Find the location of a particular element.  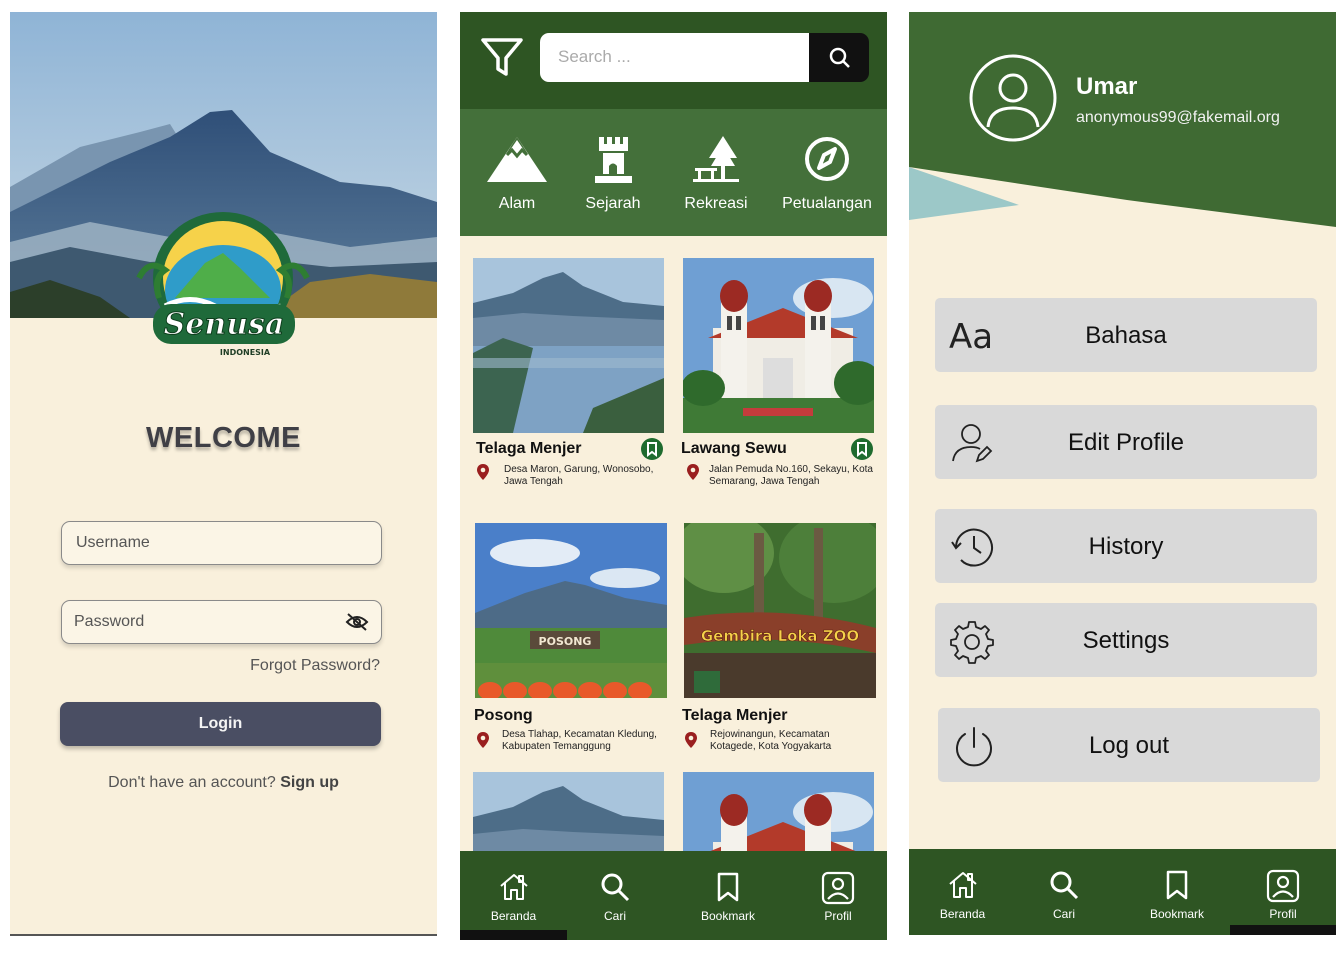

menu-logout: Log out is located at coordinates (1129, 745).